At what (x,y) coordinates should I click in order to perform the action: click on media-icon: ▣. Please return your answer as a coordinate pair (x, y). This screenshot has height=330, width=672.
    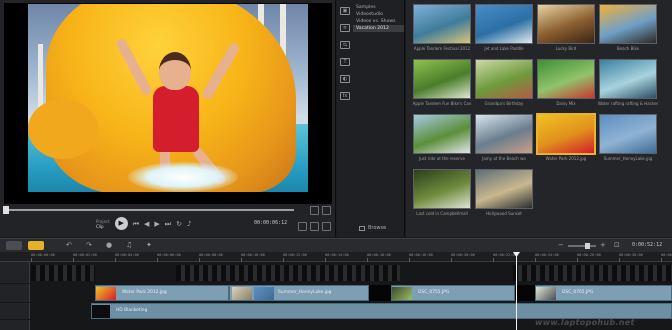
    Looking at the image, I should click on (345, 11).